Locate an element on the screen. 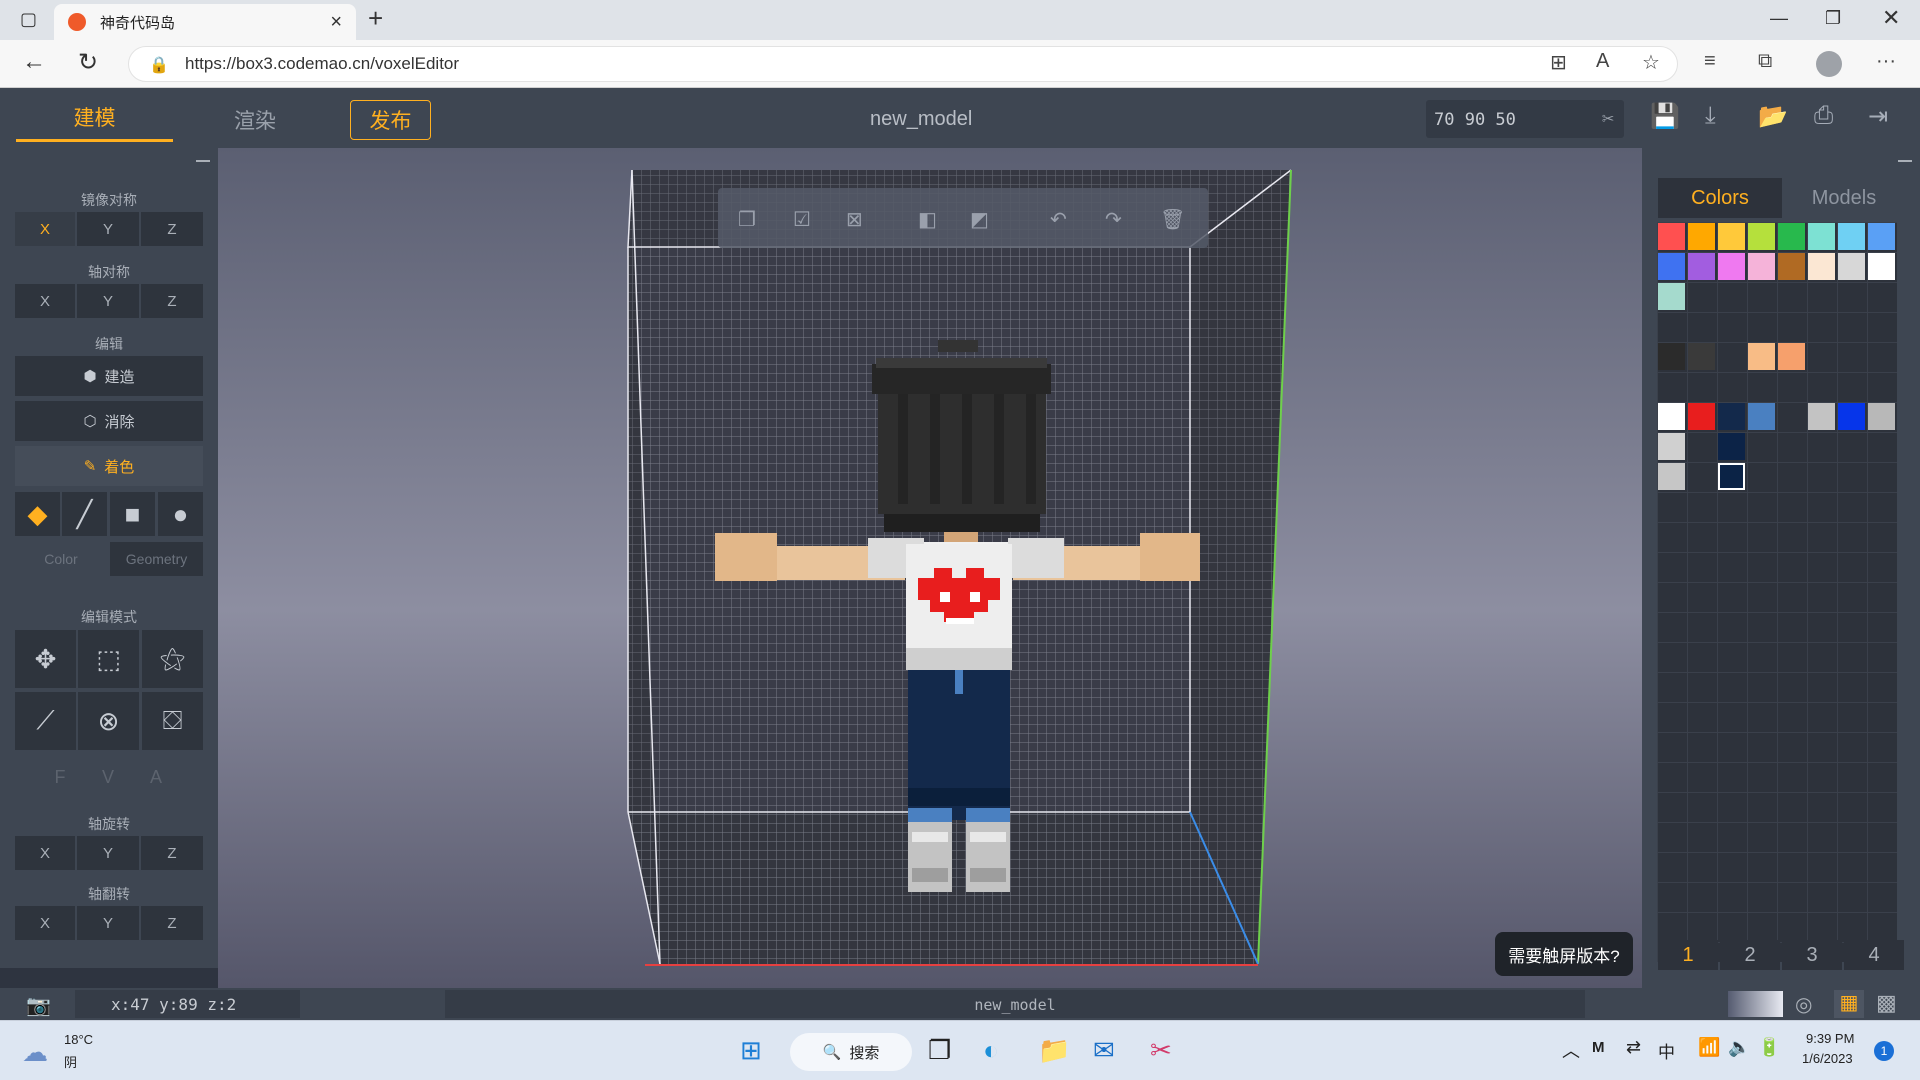 This screenshot has width=1920, height=1080. favorites-icon: ≡ is located at coordinates (1710, 61).